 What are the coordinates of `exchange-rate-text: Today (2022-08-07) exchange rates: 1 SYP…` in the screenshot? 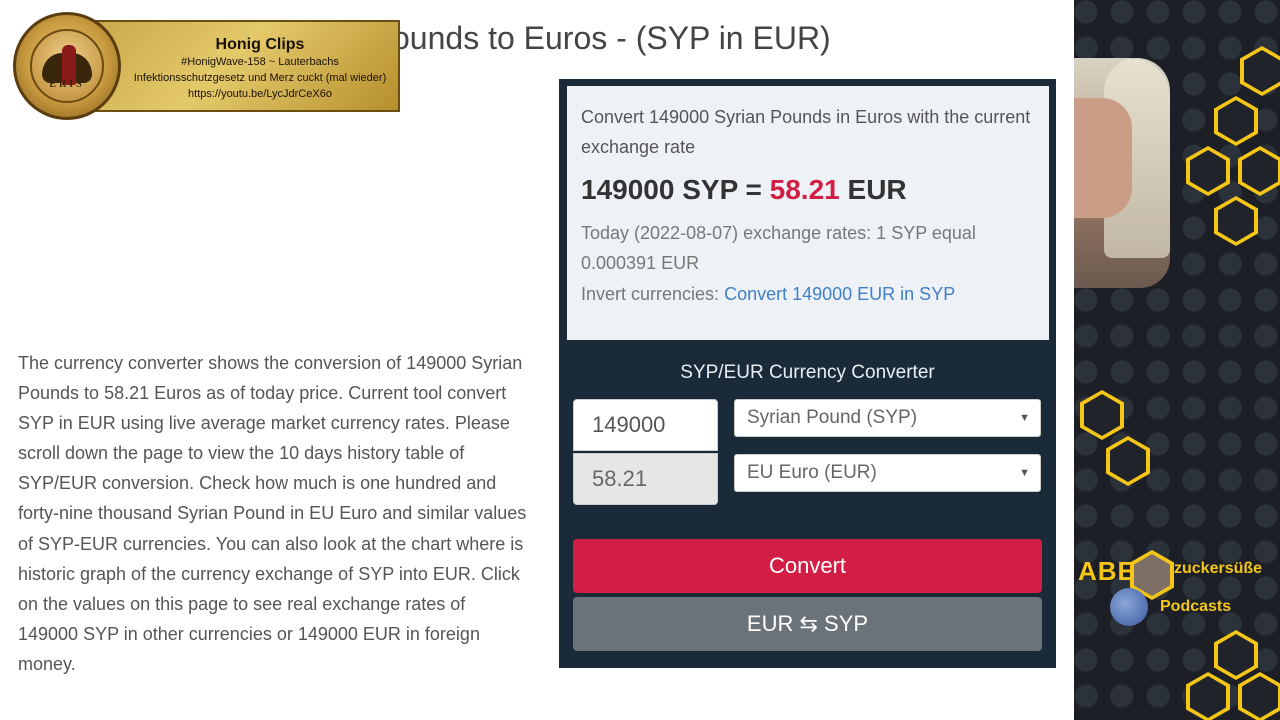 It's located at (778, 248).